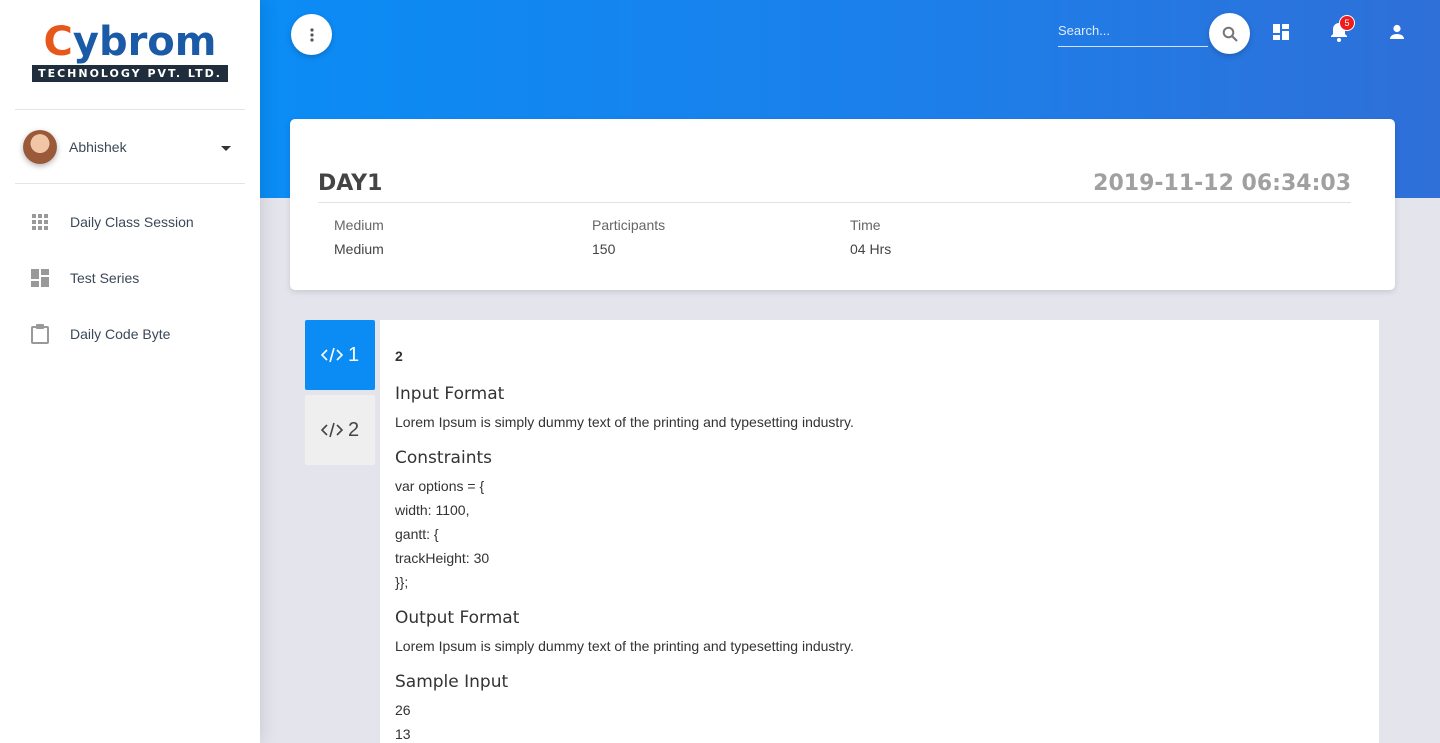 The height and width of the screenshot is (743, 1440). I want to click on dashboard-button, so click(1281, 32).